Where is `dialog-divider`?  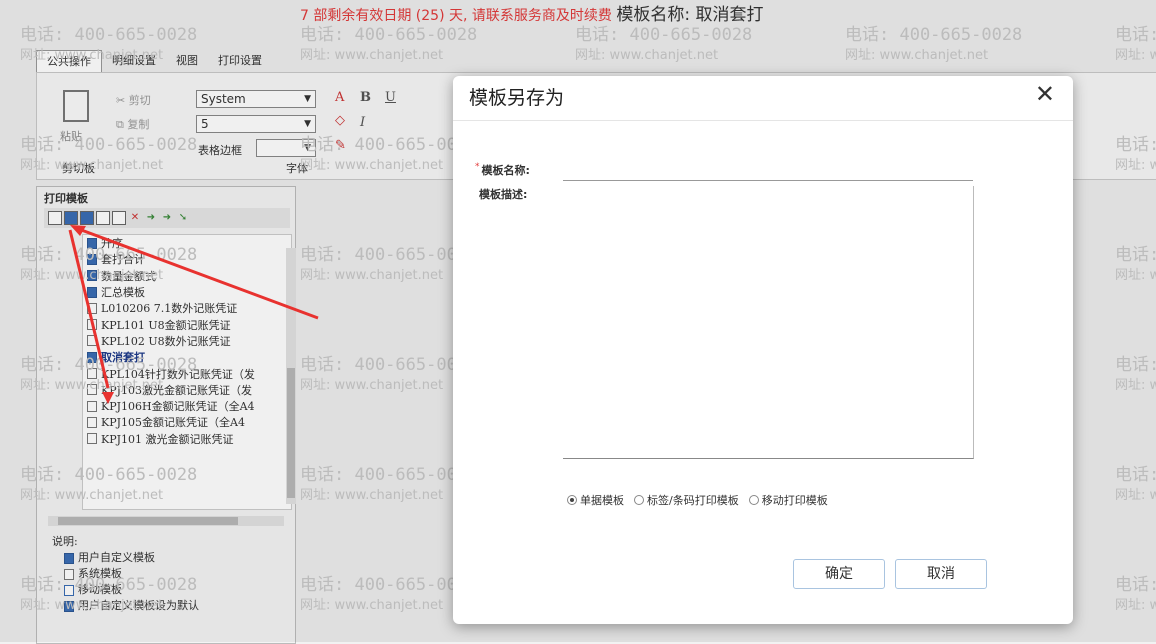 dialog-divider is located at coordinates (763, 120).